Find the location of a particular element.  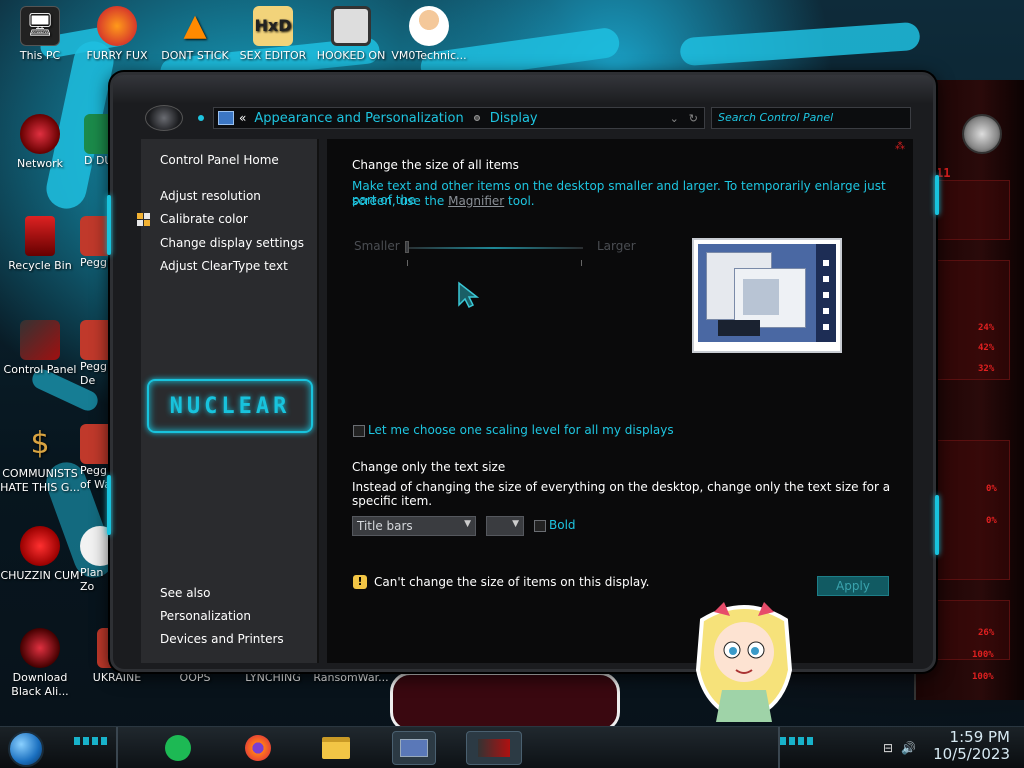

desktop-icon-label: UKRAINE is located at coordinates (117, 677).